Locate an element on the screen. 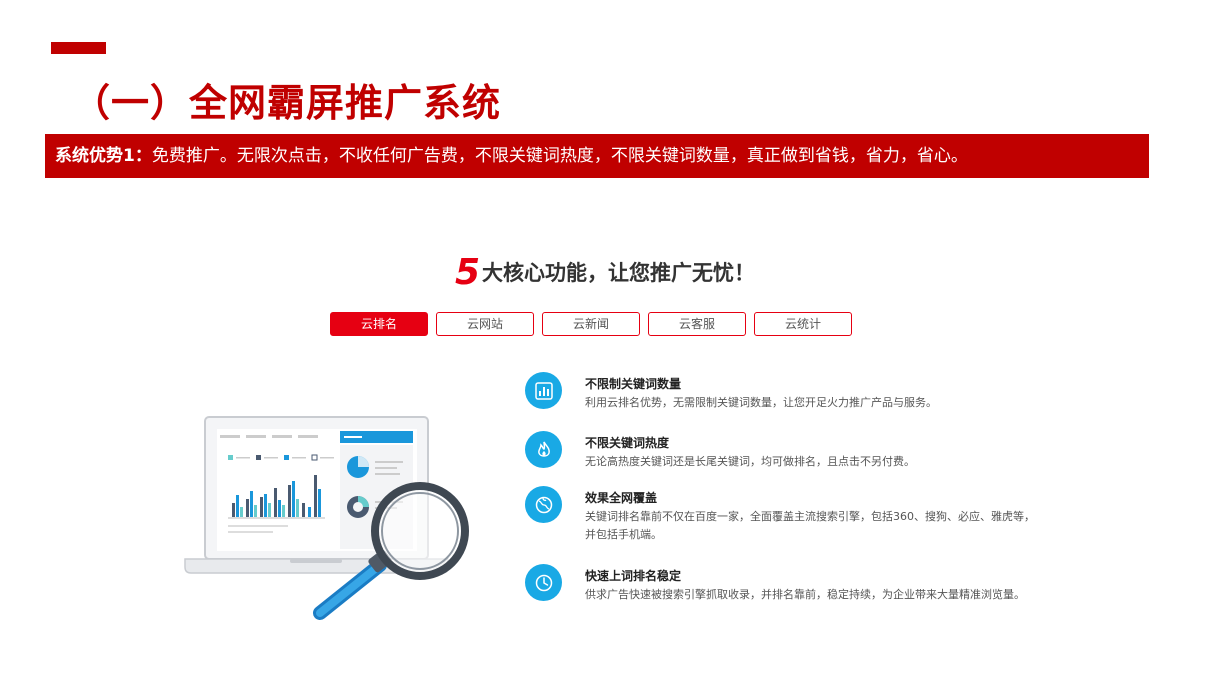 The height and width of the screenshot is (680, 1210). bar-chart-icon is located at coordinates (543, 390).